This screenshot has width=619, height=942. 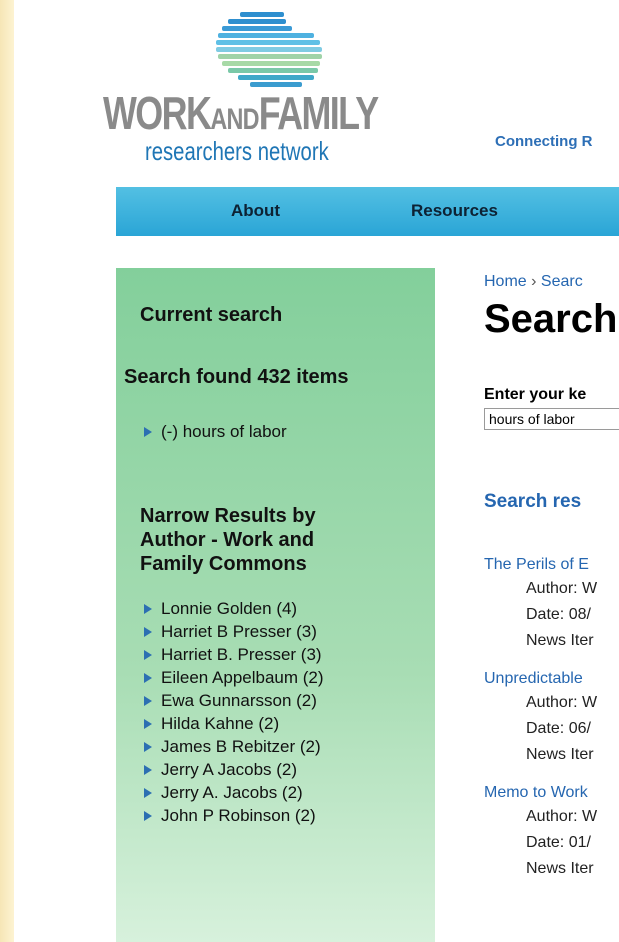 I want to click on narrow-heading-line: Author - Work and, so click(x=227, y=540).